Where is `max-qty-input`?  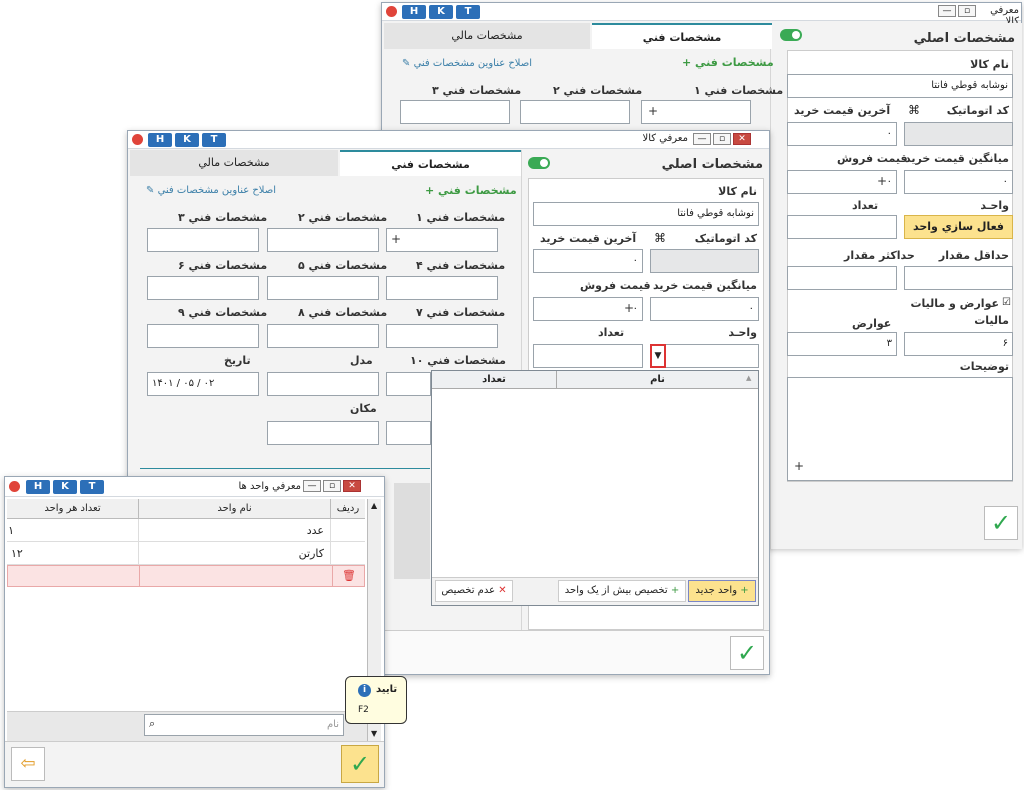
max-qty-input is located at coordinates (842, 278).